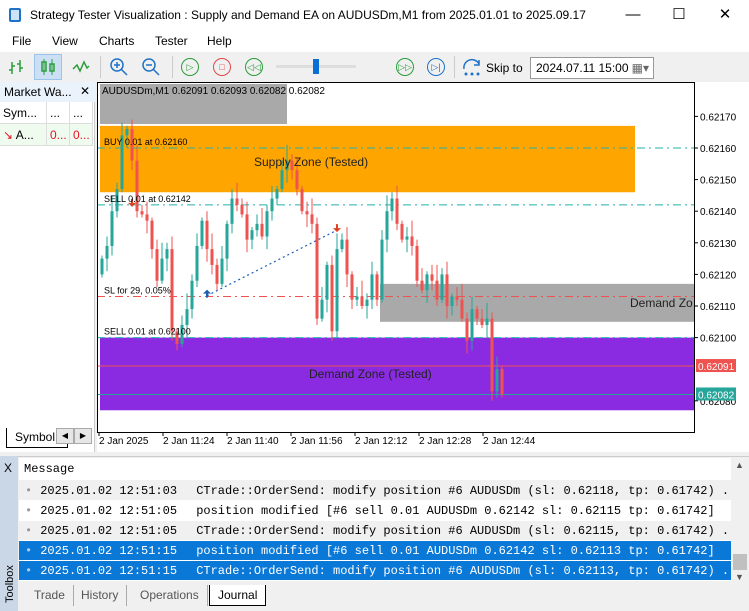  Describe the element at coordinates (100, 595) in the screenshot. I see `tab-history: History` at that location.